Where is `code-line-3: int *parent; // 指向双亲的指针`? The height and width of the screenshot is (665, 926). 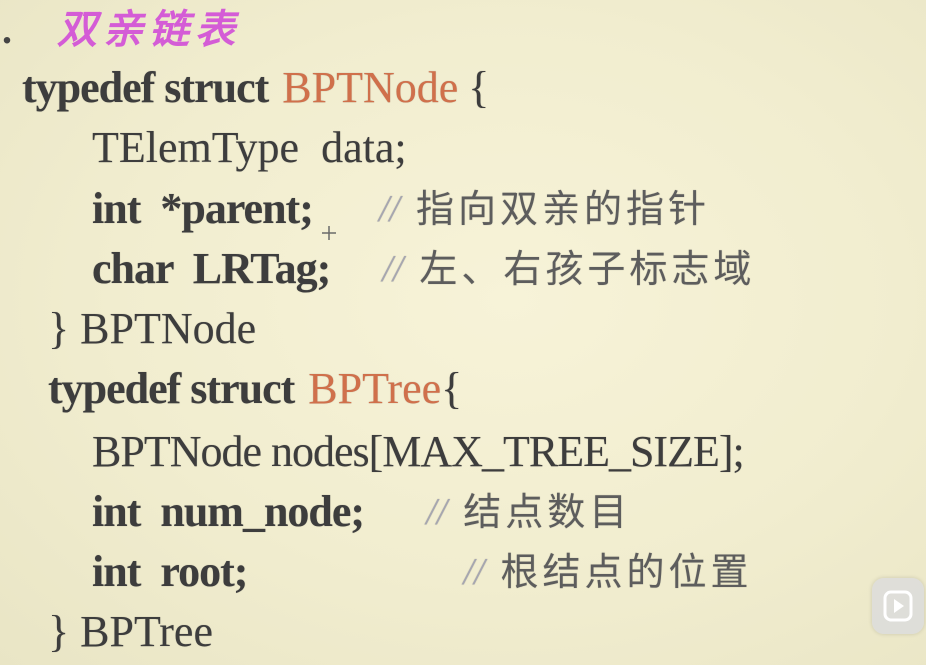 code-line-3: int *parent; // 指向双亲的指针 is located at coordinates (401, 209).